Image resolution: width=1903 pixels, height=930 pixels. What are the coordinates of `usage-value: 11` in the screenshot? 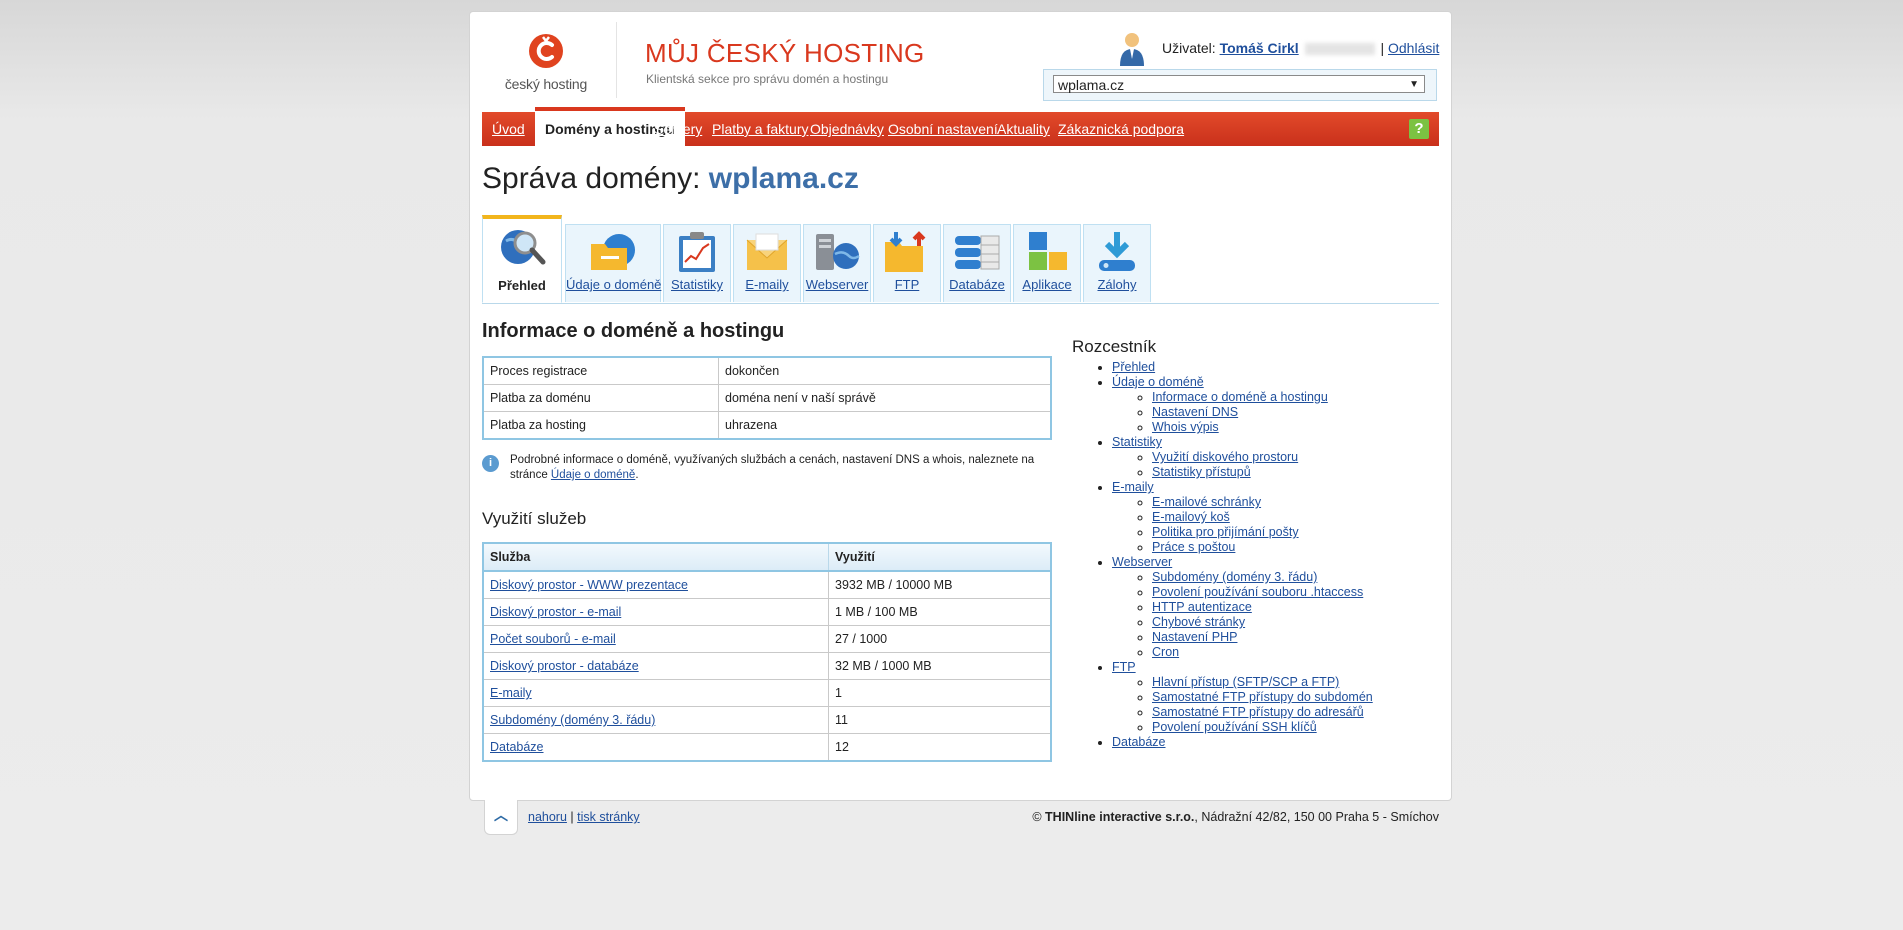 It's located at (940, 720).